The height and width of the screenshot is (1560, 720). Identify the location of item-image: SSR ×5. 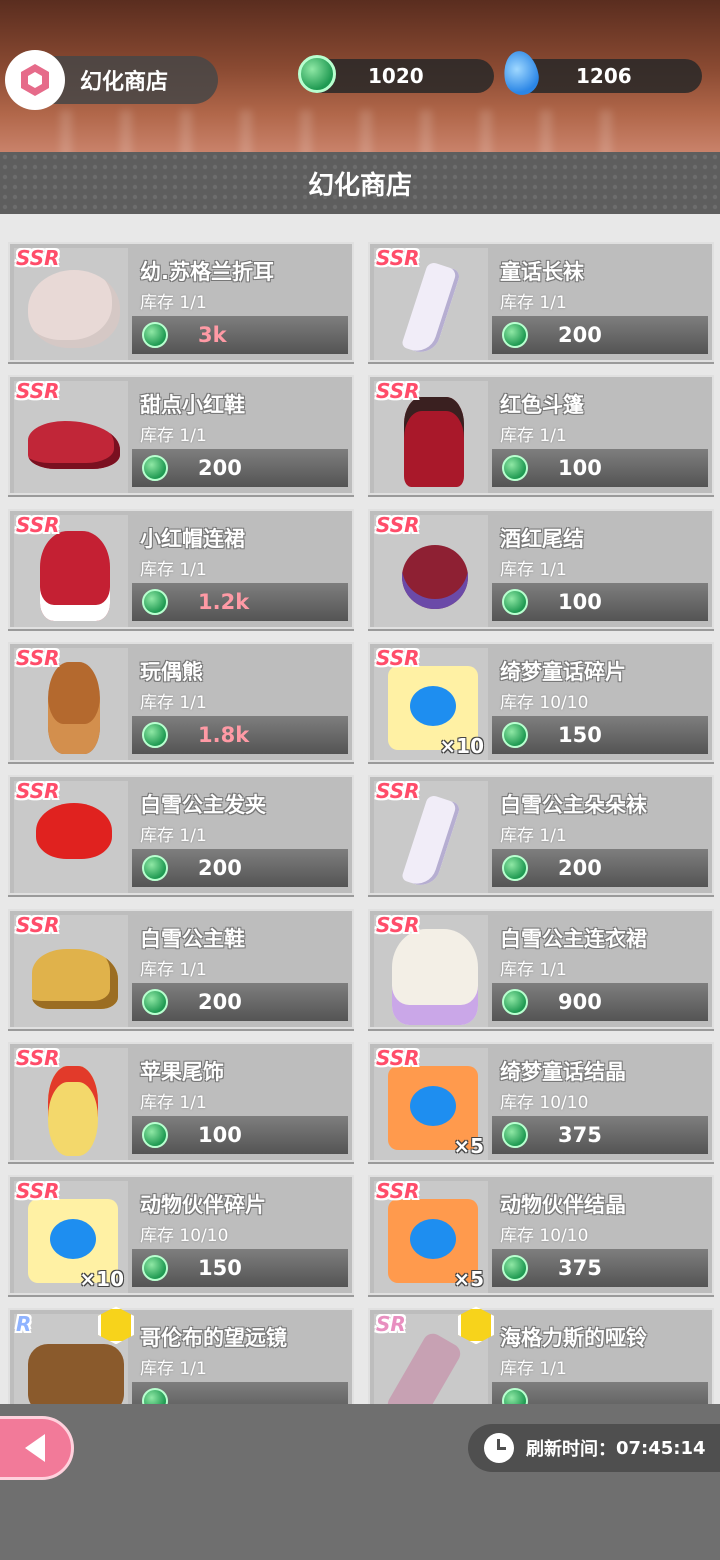
(431, 1237).